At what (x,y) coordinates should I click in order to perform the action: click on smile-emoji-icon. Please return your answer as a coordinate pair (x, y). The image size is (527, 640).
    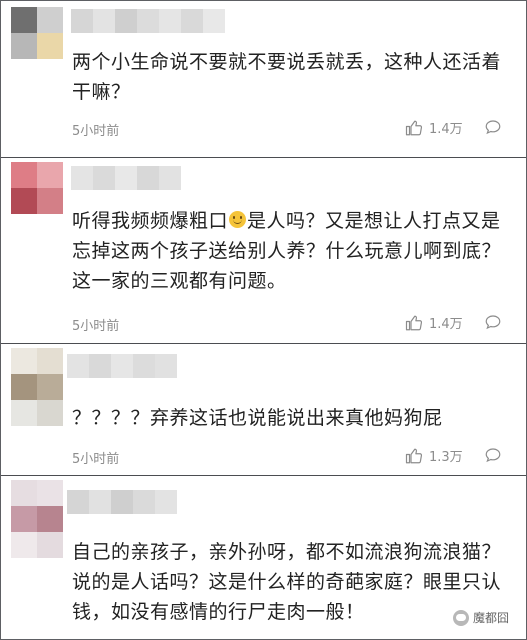
    Looking at the image, I should click on (238, 219).